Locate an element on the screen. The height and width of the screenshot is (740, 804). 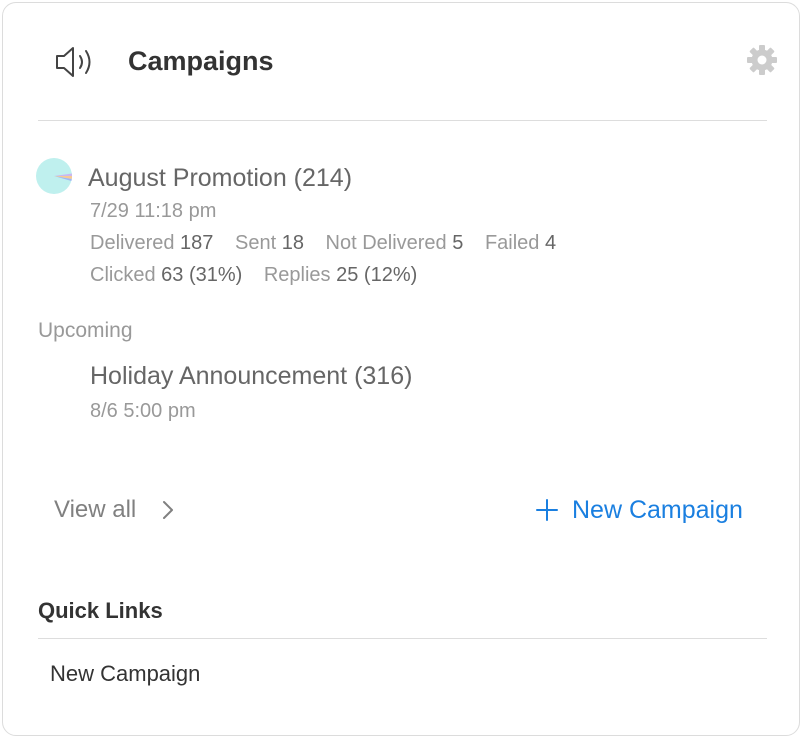
gear-icon is located at coordinates (762, 60).